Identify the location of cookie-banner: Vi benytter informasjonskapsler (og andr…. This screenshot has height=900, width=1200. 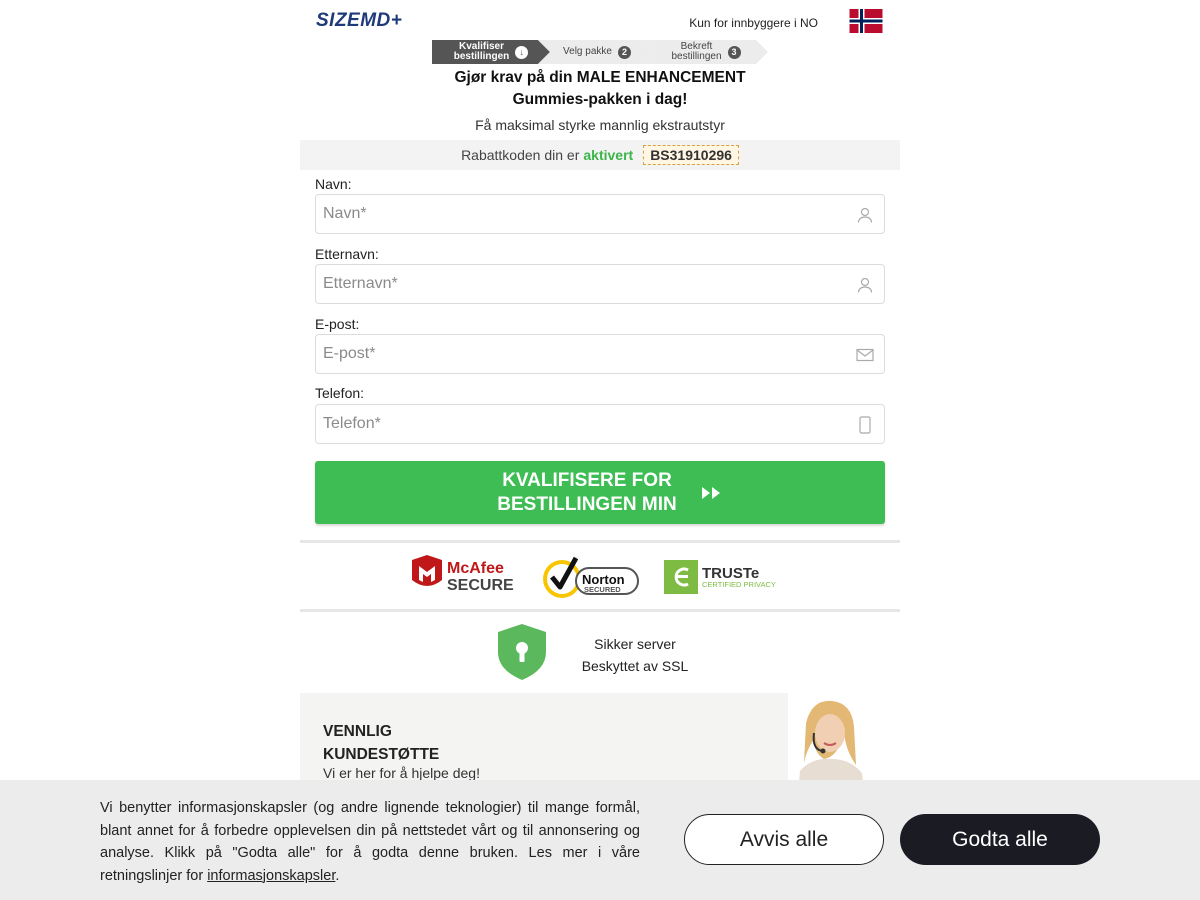
(600, 840).